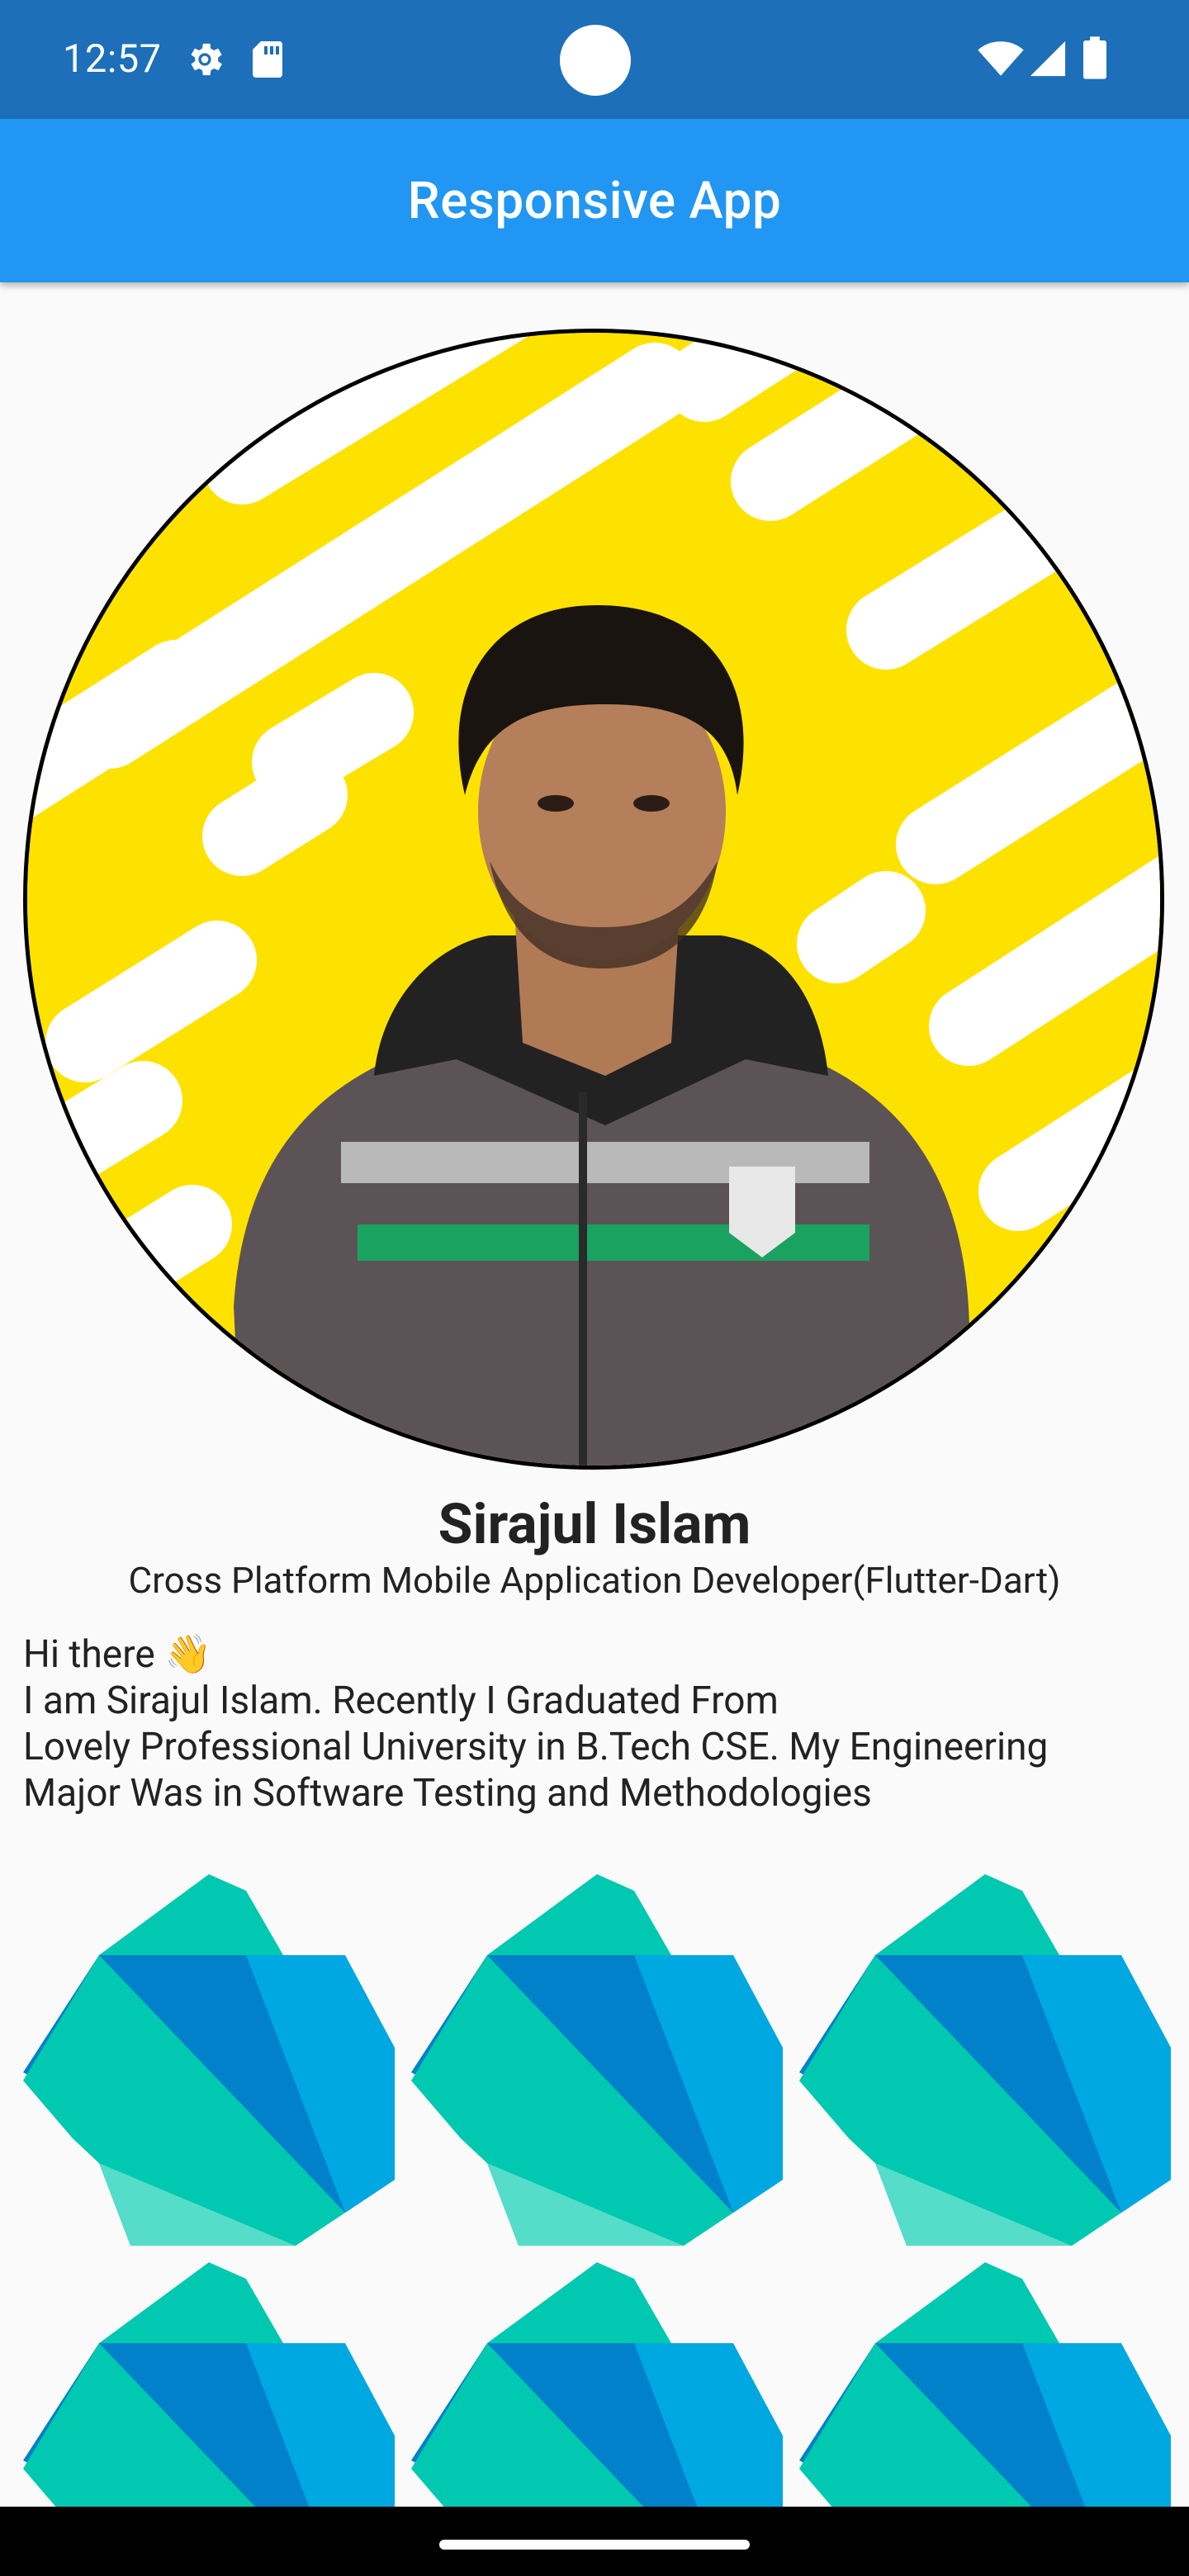 This screenshot has height=2576, width=1189. What do you see at coordinates (1001, 58) in the screenshot?
I see `wifi-icon` at bounding box center [1001, 58].